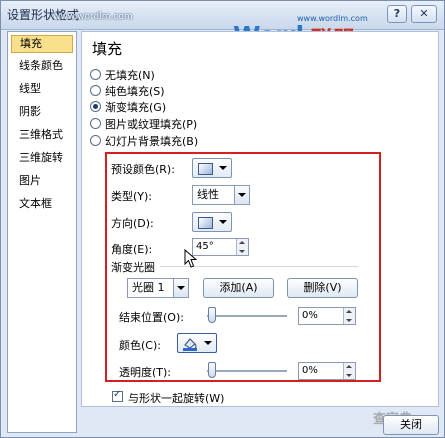  What do you see at coordinates (31, 43) in the screenshot?
I see `nav-item-label: 填充` at bounding box center [31, 43].